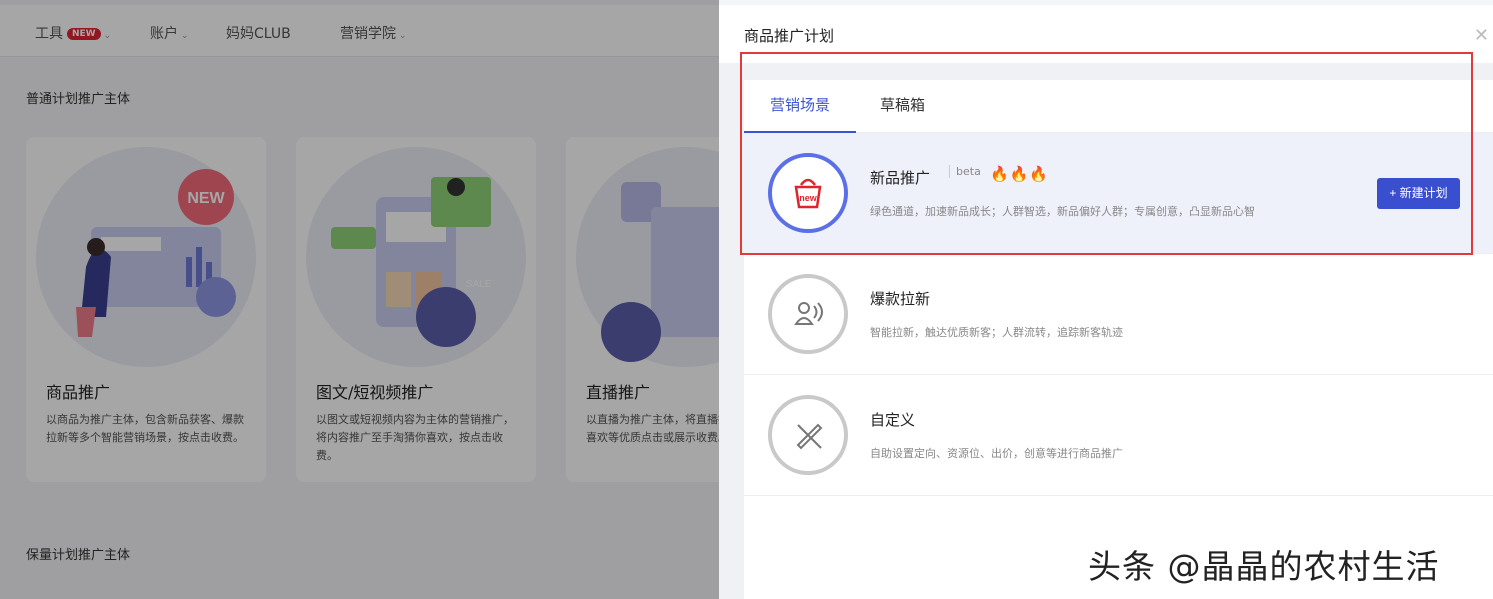 The image size is (1493, 599). Describe the element at coordinates (965, 171) in the screenshot. I see `beta-tag: beta` at that location.